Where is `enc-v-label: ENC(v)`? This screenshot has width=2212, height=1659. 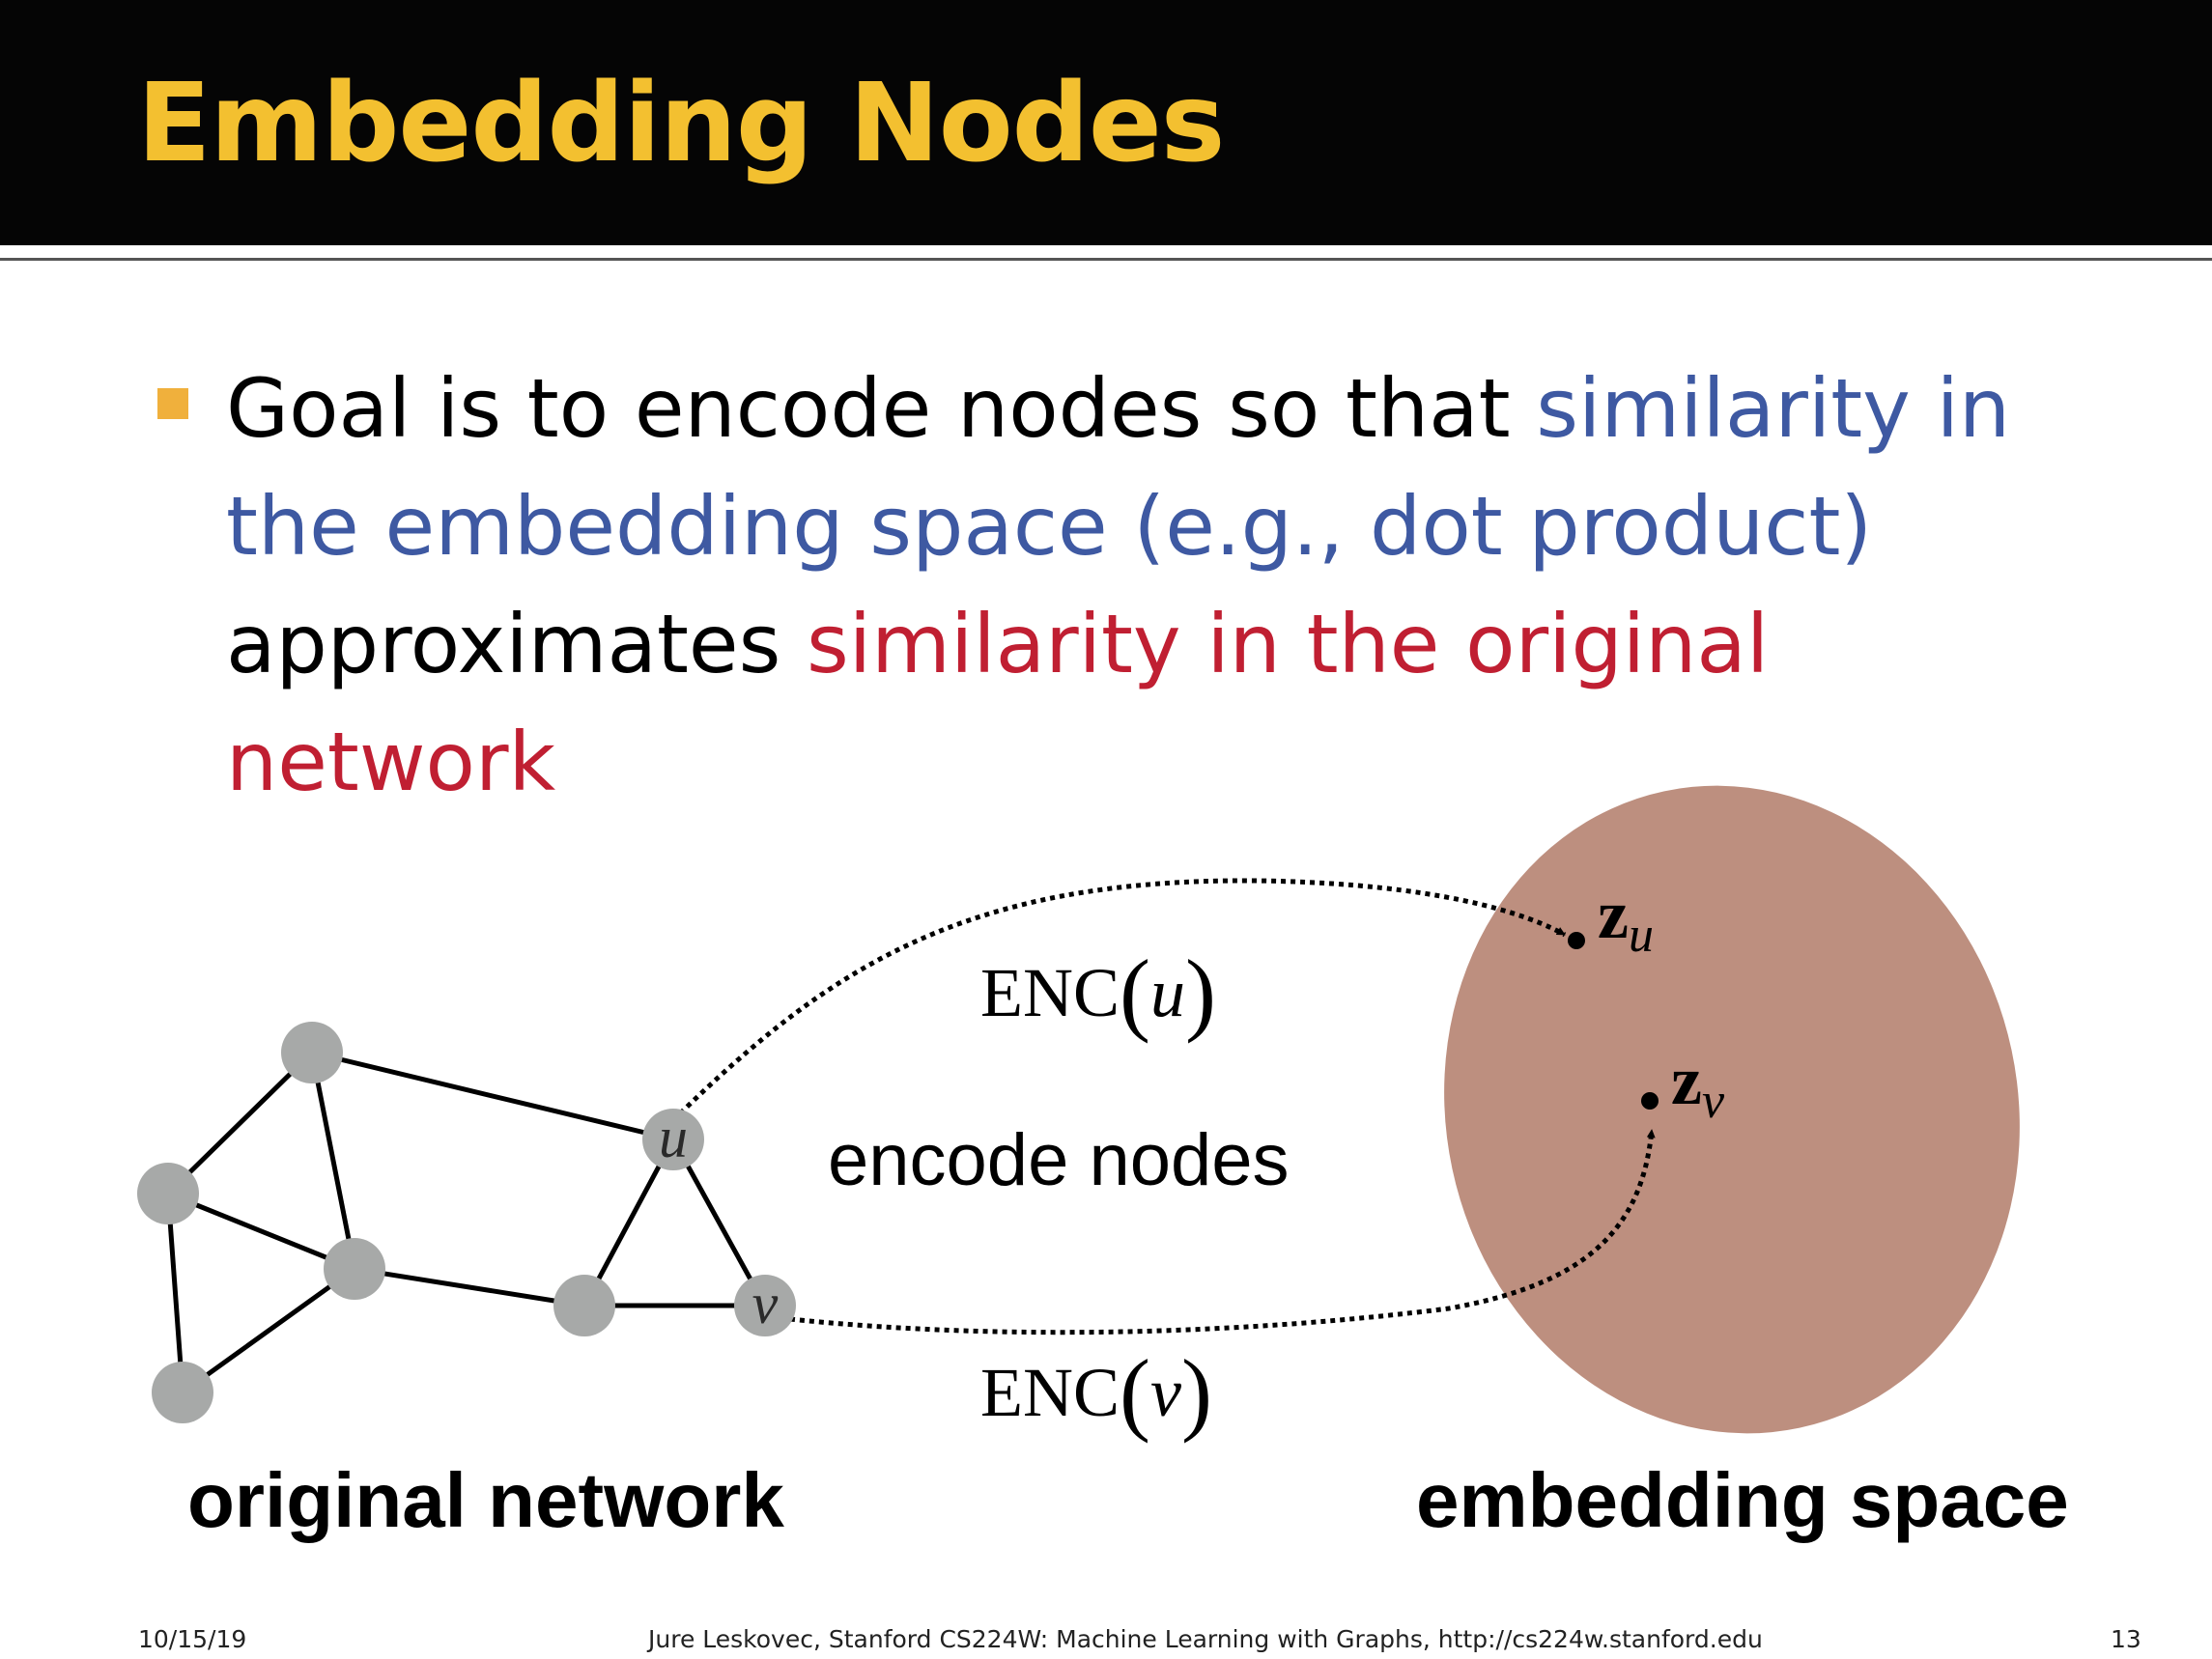
enc-v-label: ENC(v) is located at coordinates (1096, 1392).